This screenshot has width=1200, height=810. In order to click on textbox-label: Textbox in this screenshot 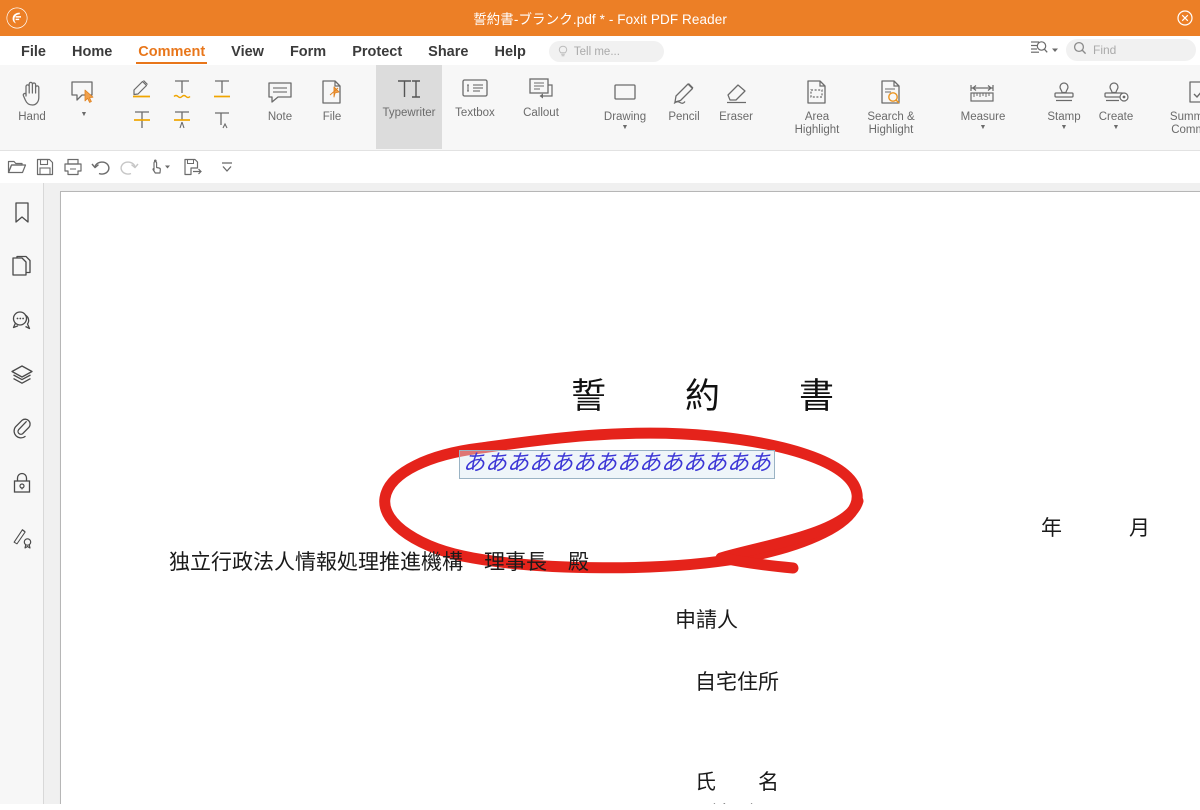, I will do `click(475, 113)`.